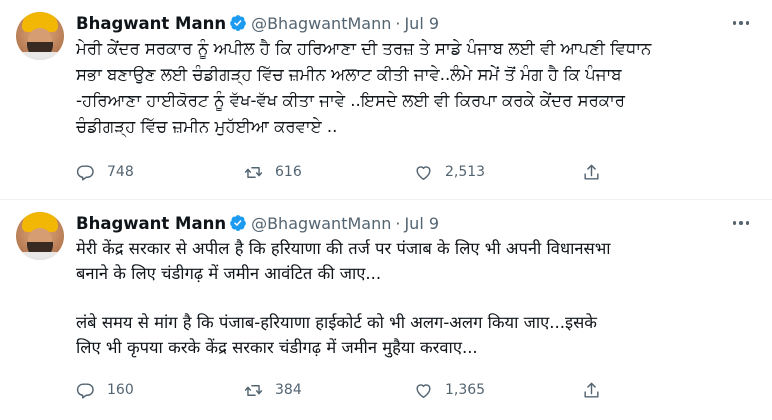 This screenshot has height=420, width=772. Describe the element at coordinates (465, 390) in the screenshot. I see `like-count: 1,365` at that location.